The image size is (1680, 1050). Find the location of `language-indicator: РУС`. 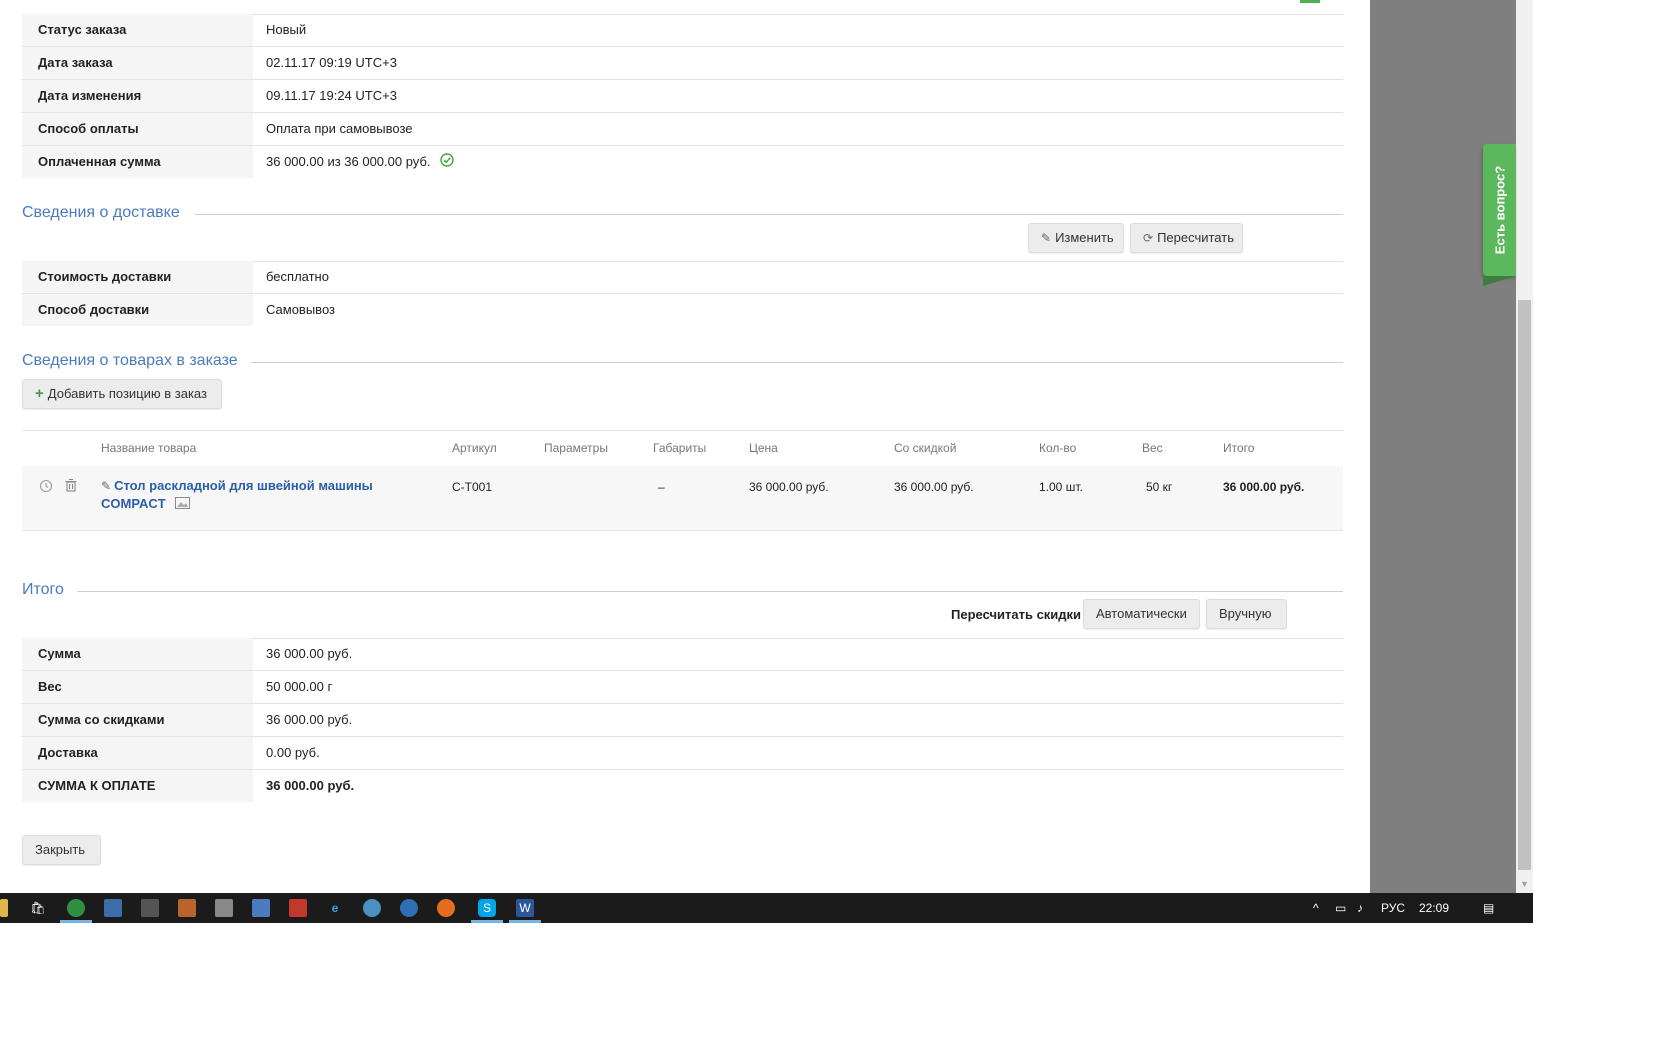

language-indicator: РУС is located at coordinates (1393, 908).